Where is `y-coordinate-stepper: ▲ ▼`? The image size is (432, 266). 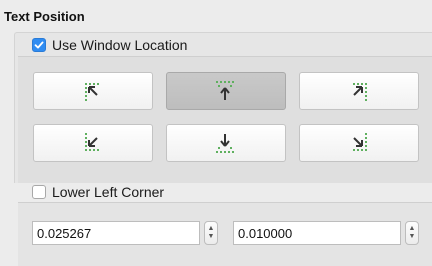 y-coordinate-stepper: ▲ ▼ is located at coordinates (412, 233).